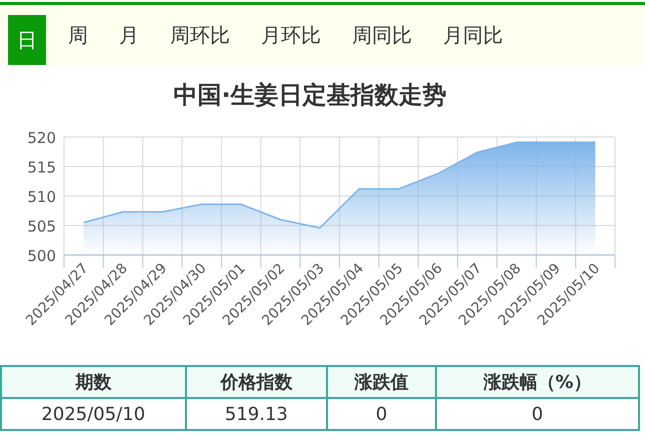 The width and height of the screenshot is (645, 440). Describe the element at coordinates (129, 35) in the screenshot. I see `tab: 月` at that location.